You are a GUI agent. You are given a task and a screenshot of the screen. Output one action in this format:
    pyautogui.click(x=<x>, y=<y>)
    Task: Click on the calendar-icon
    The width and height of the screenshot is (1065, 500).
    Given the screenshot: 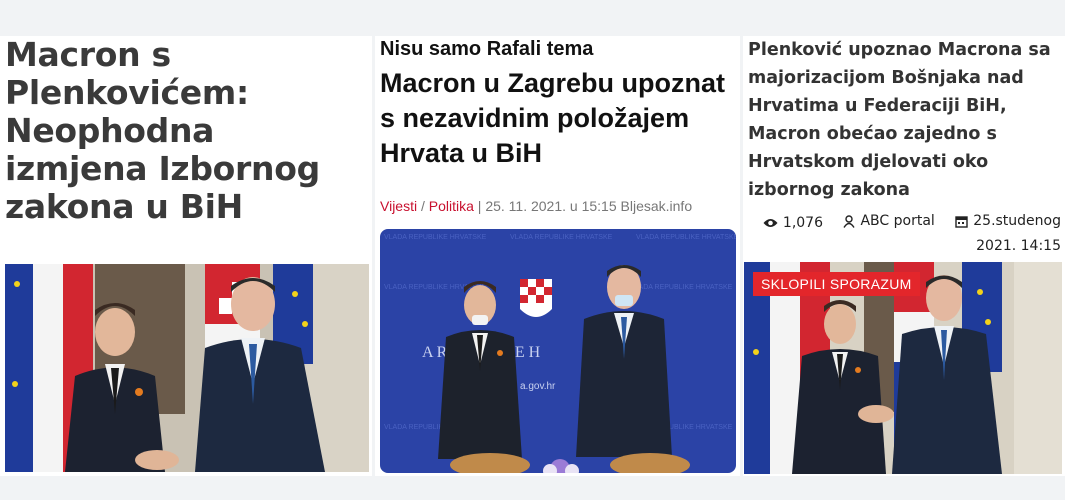 What is the action you would take?
    pyautogui.click(x=961, y=221)
    